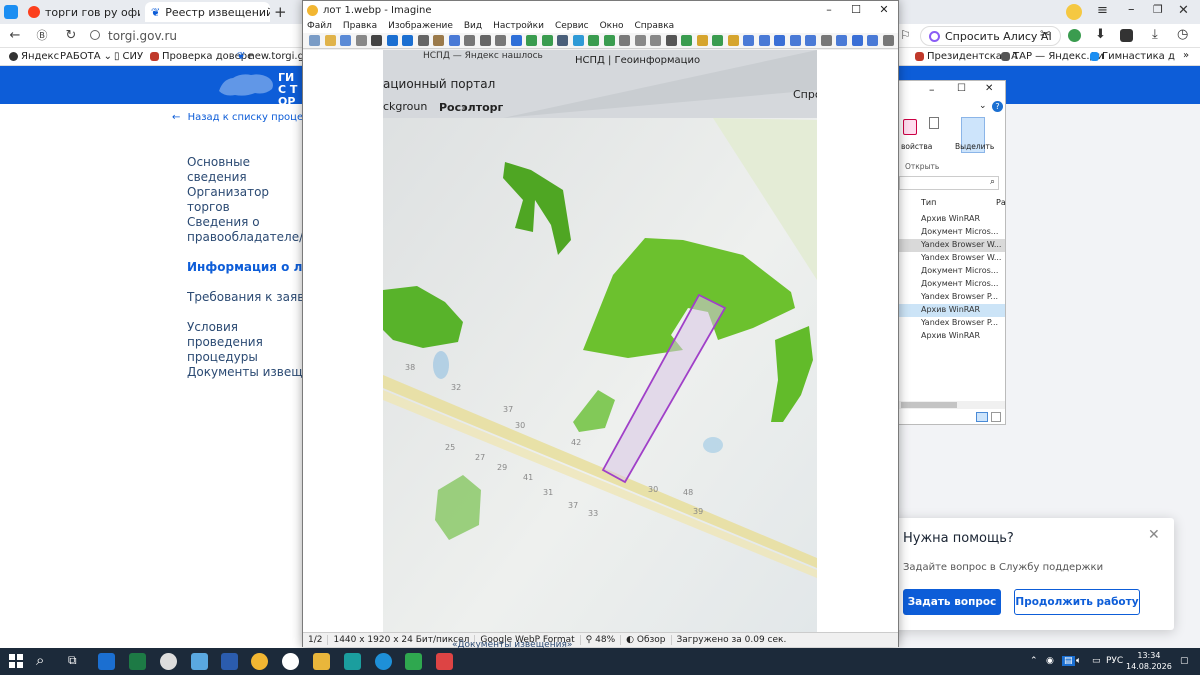 The width and height of the screenshot is (1200, 675). I want to click on maximize-icon: ❐, so click(1158, 9).